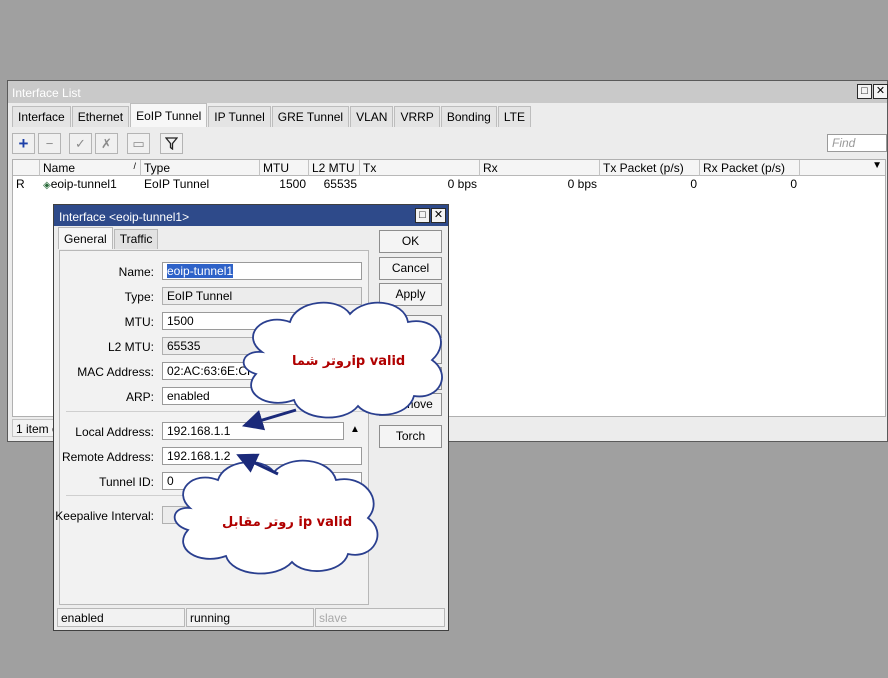  What do you see at coordinates (842, 168) in the screenshot?
I see `column-header-filler: ▼` at bounding box center [842, 168].